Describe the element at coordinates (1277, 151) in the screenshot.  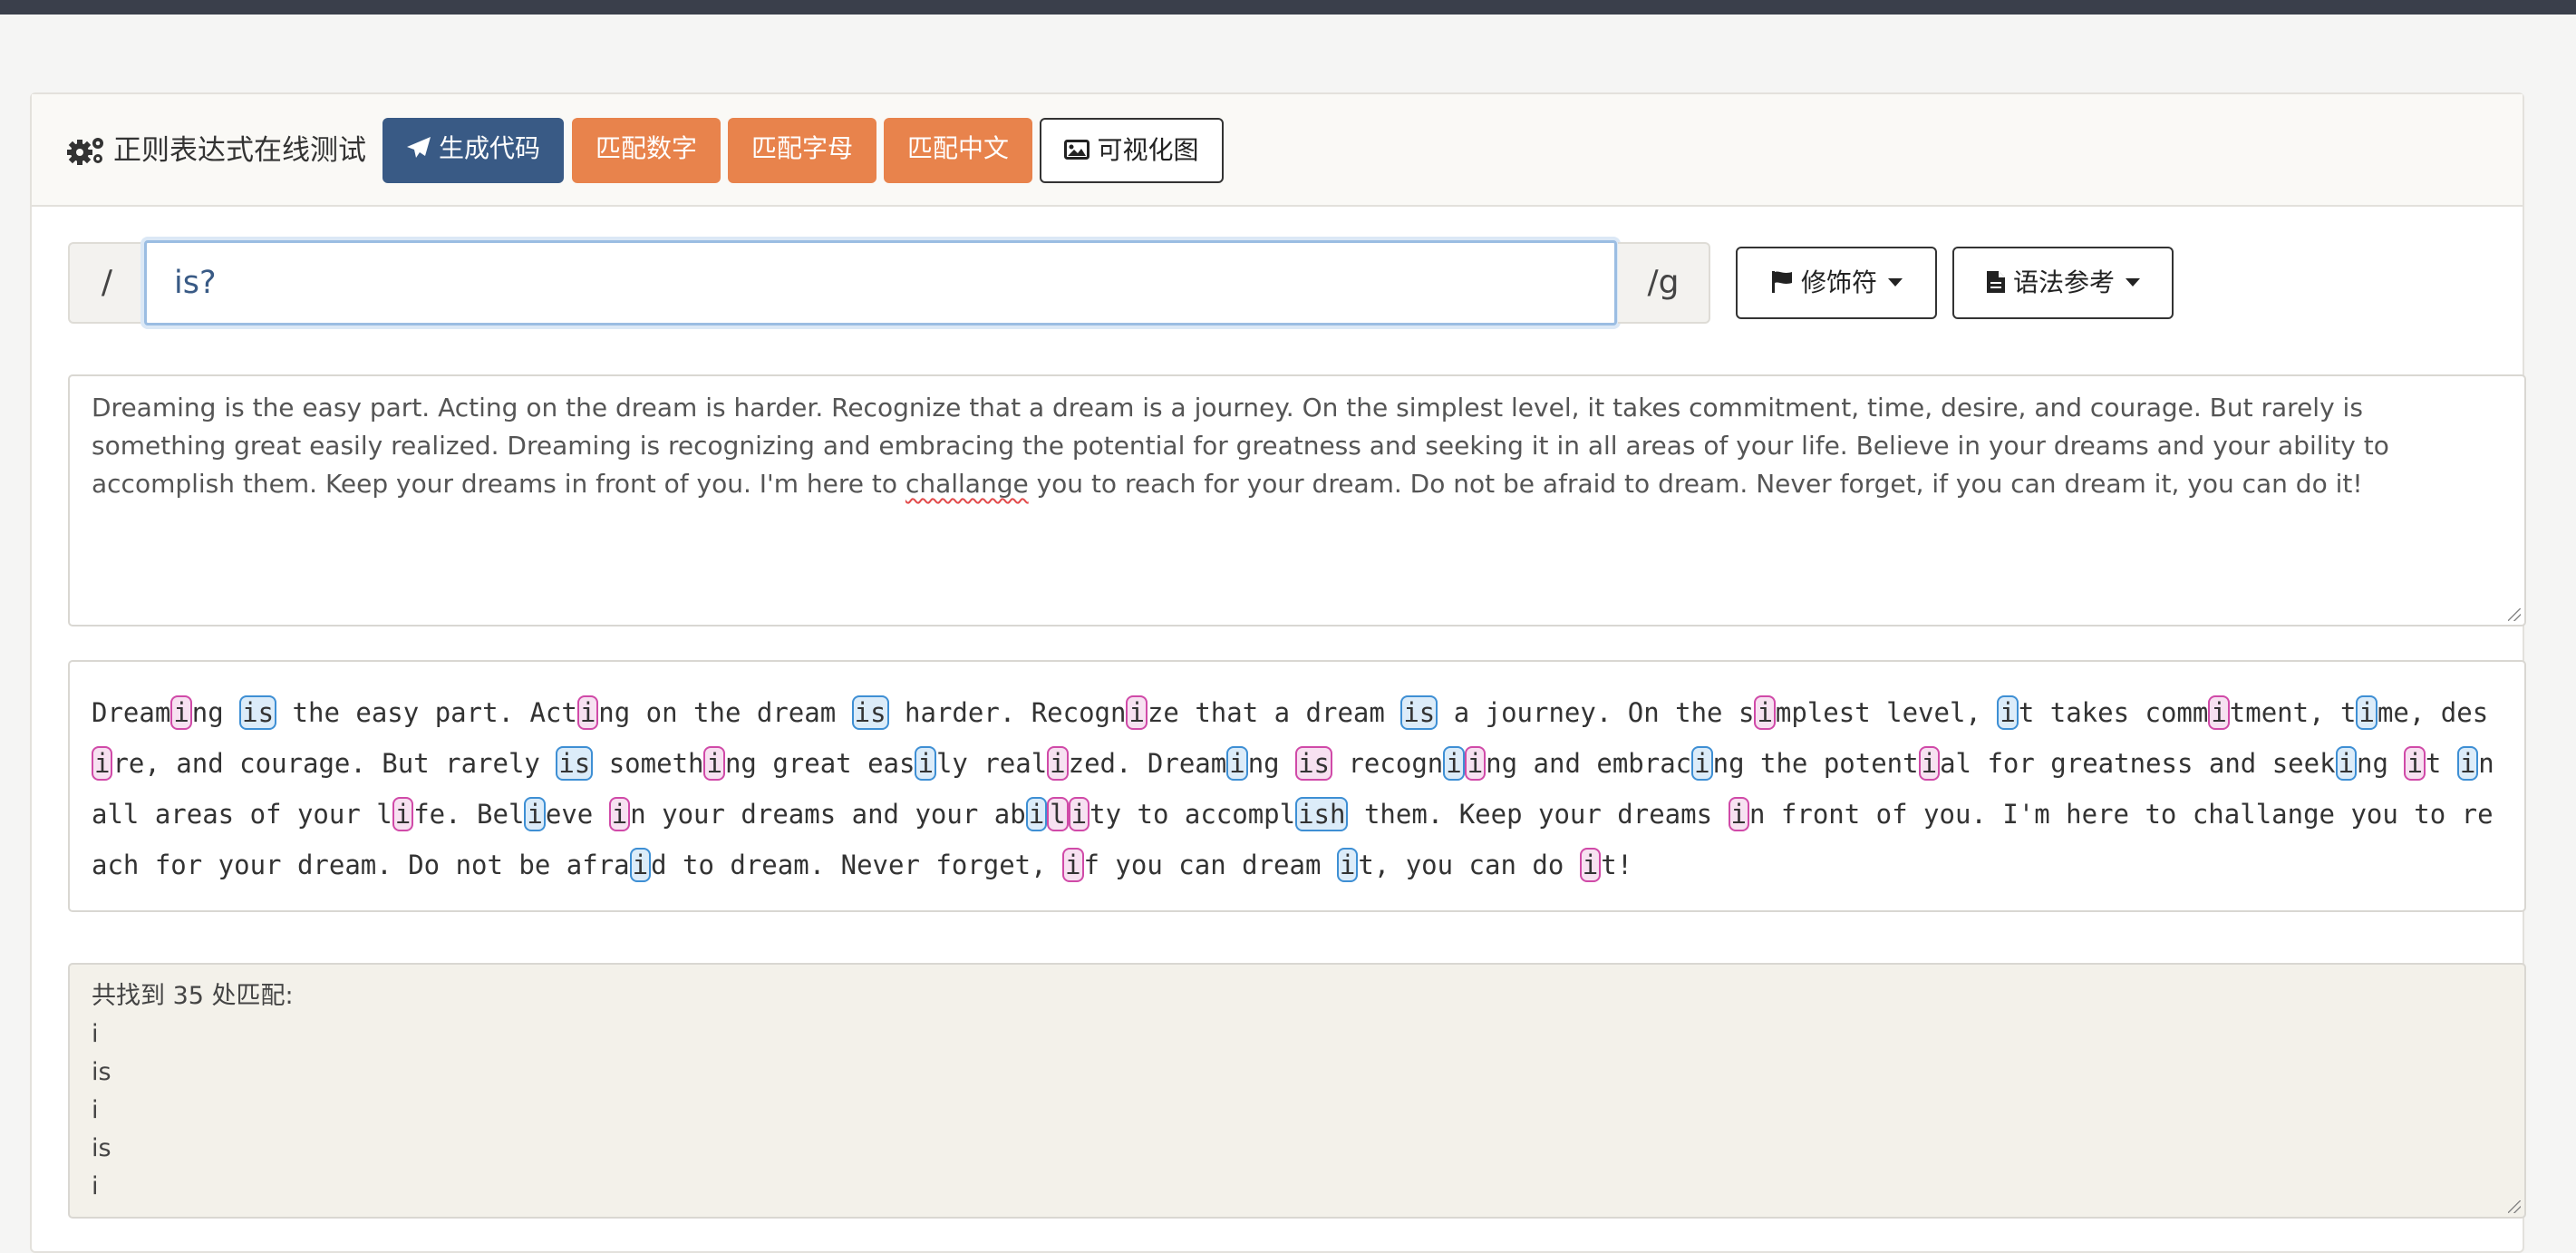
I see `card-header: 正则表达式在线测试 生成代码 匹配数字 匹配字母 匹配中文 可视化图` at that location.